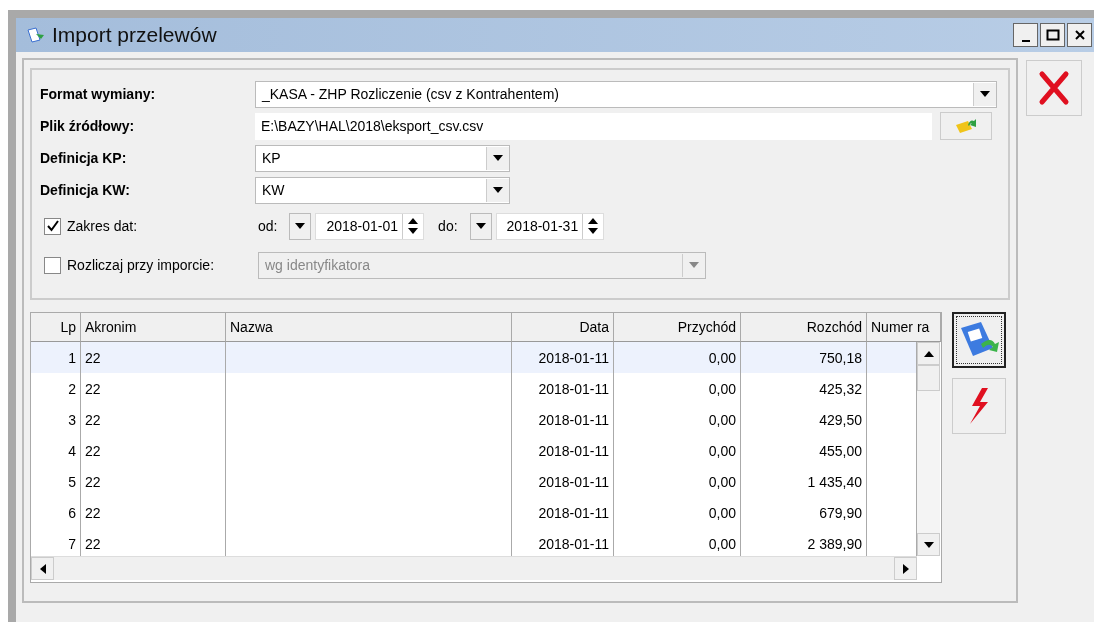 Image resolution: width=1094 pixels, height=622 pixels. What do you see at coordinates (382, 190) in the screenshot?
I see `dropdown: KW` at bounding box center [382, 190].